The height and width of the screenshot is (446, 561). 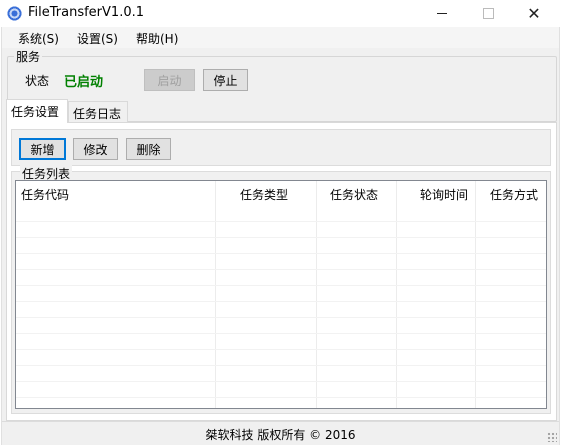 I want to click on table-header: 任务代码 任务类型 任务状态 轮询时间 任务方式, so click(x=281, y=193).